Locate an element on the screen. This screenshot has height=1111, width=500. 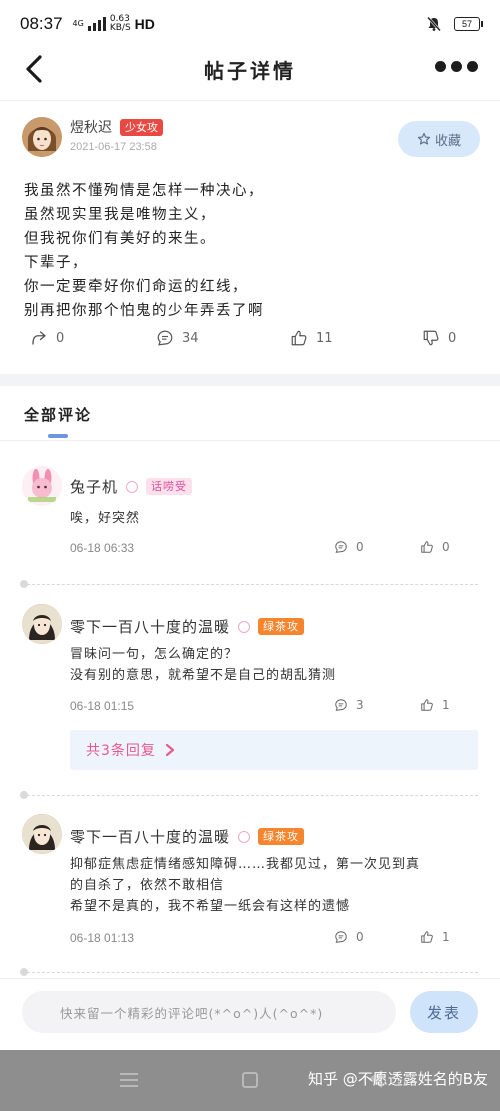
post-line: 我虽然不懂殉情是怎样一种决心， is located at coordinates (144, 191).